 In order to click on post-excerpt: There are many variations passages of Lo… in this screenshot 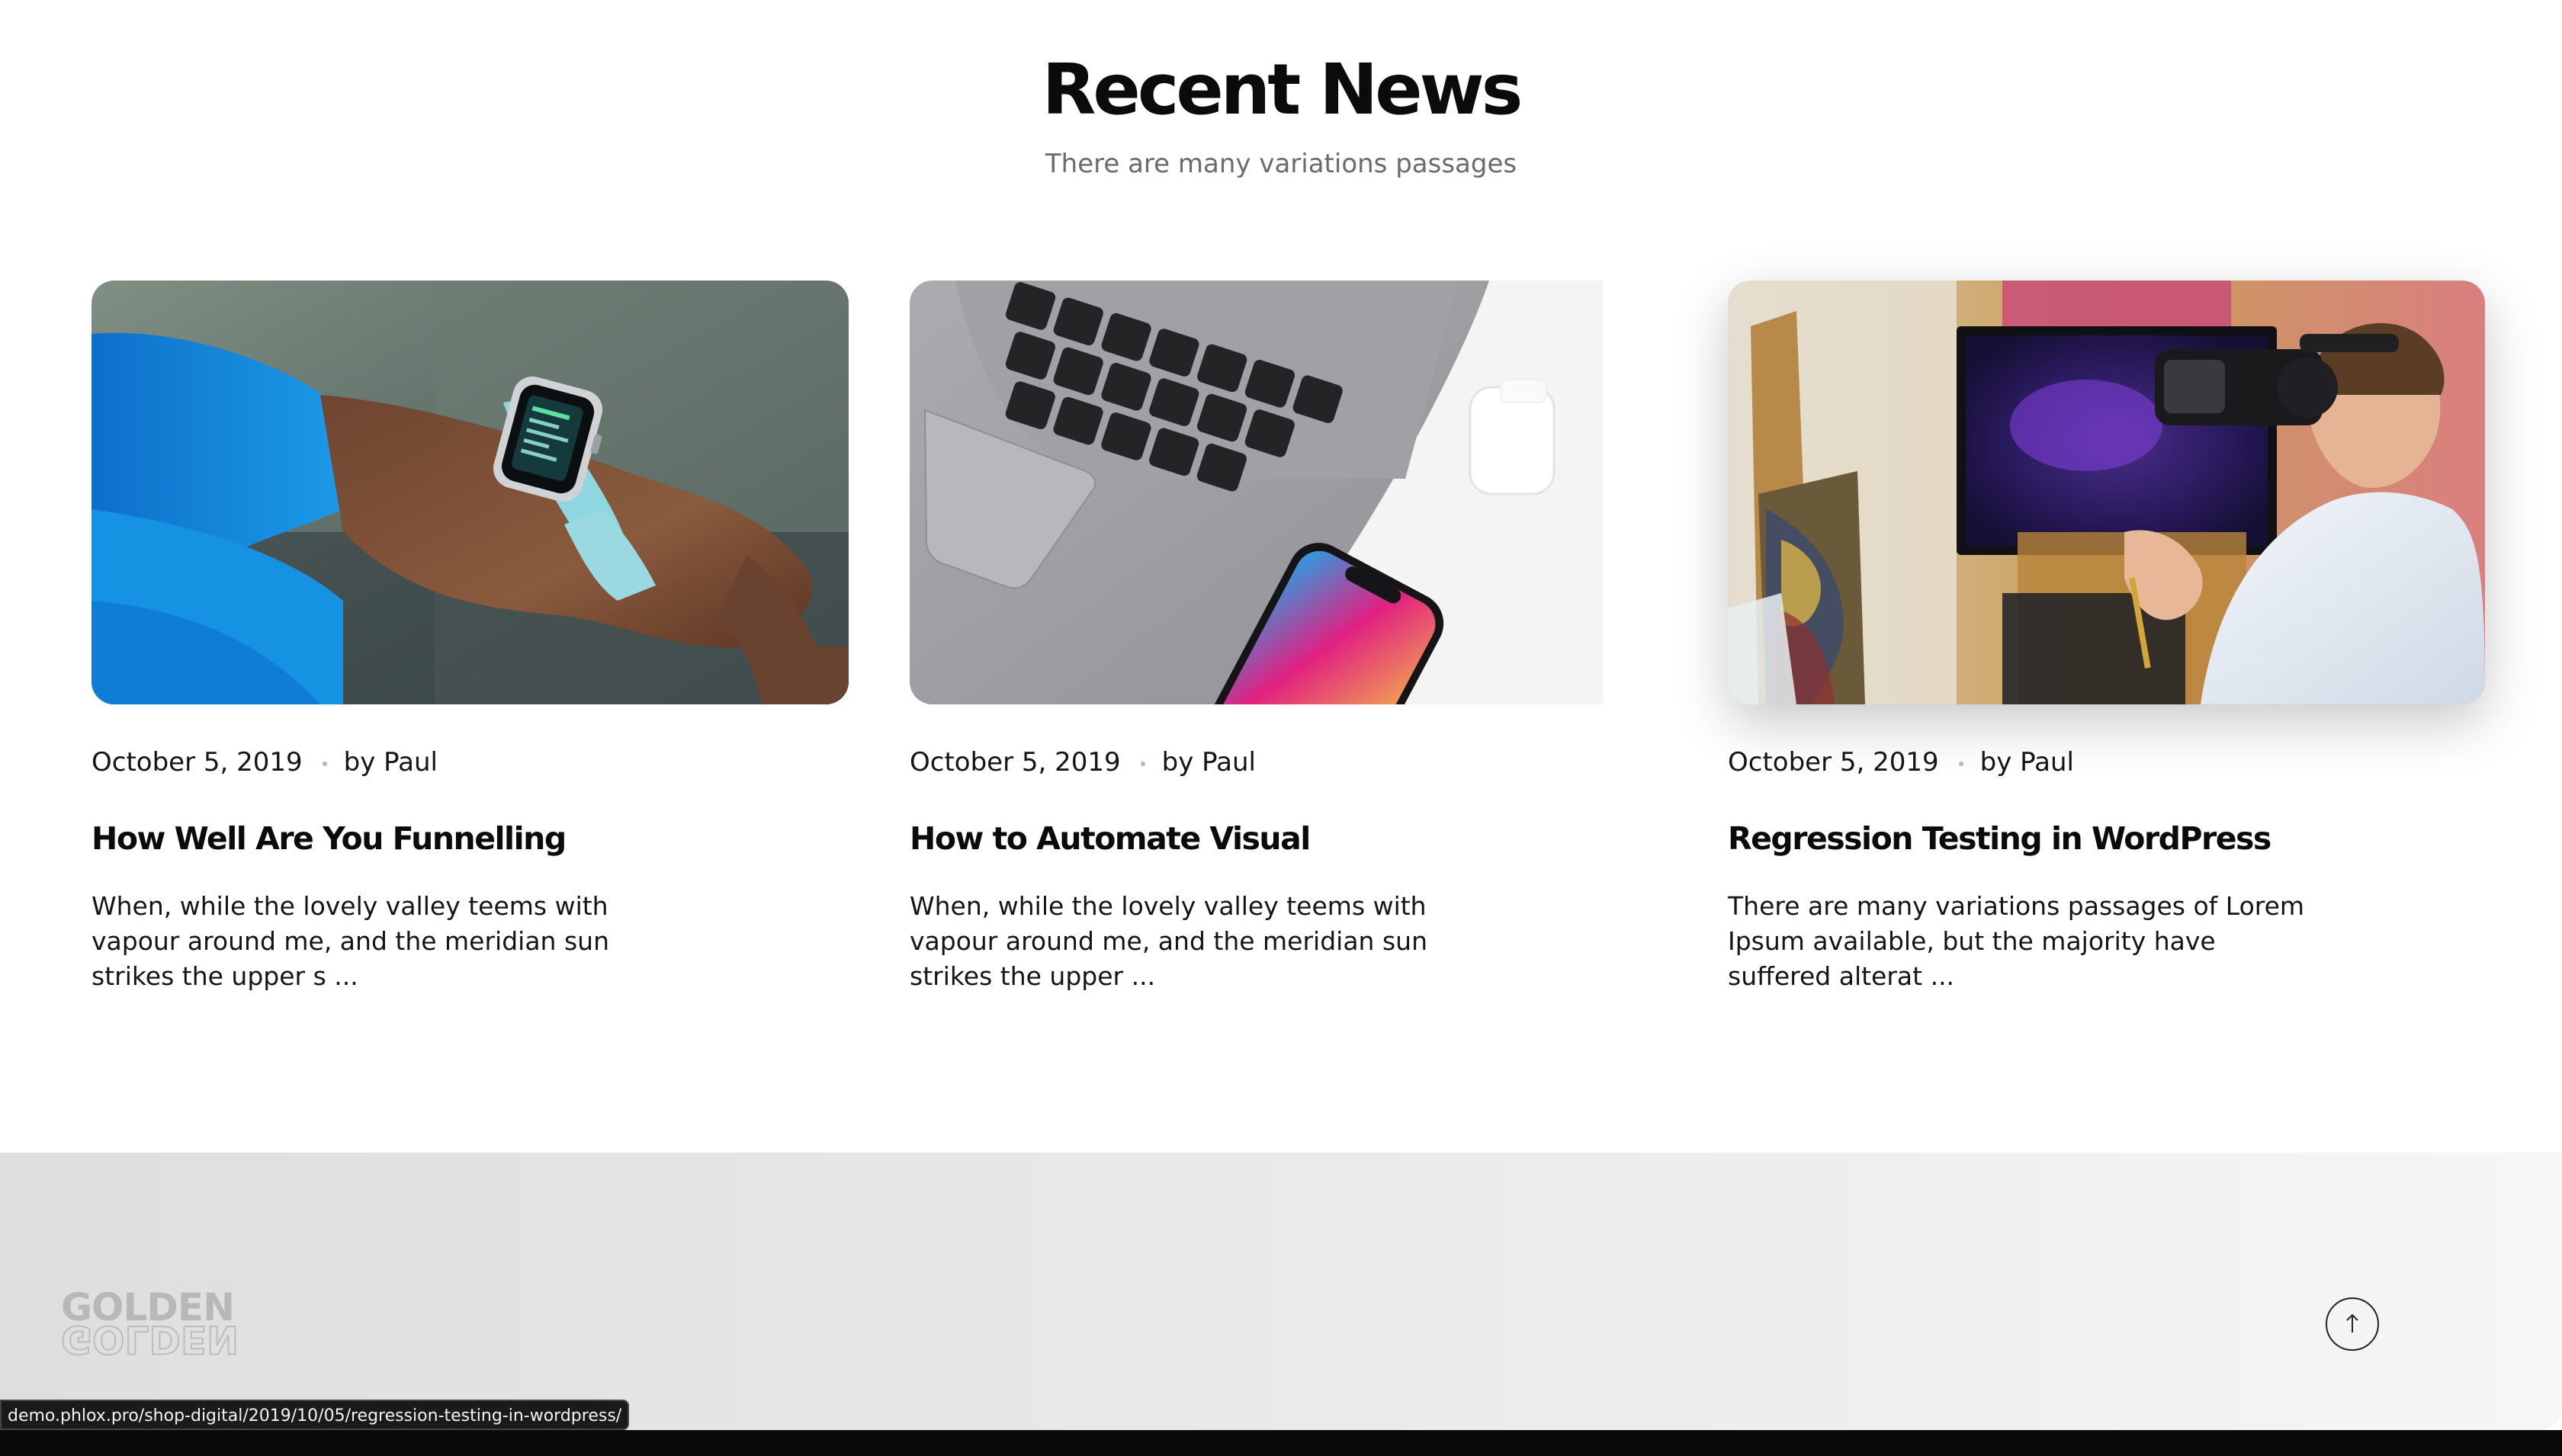, I will do `click(2016, 941)`.